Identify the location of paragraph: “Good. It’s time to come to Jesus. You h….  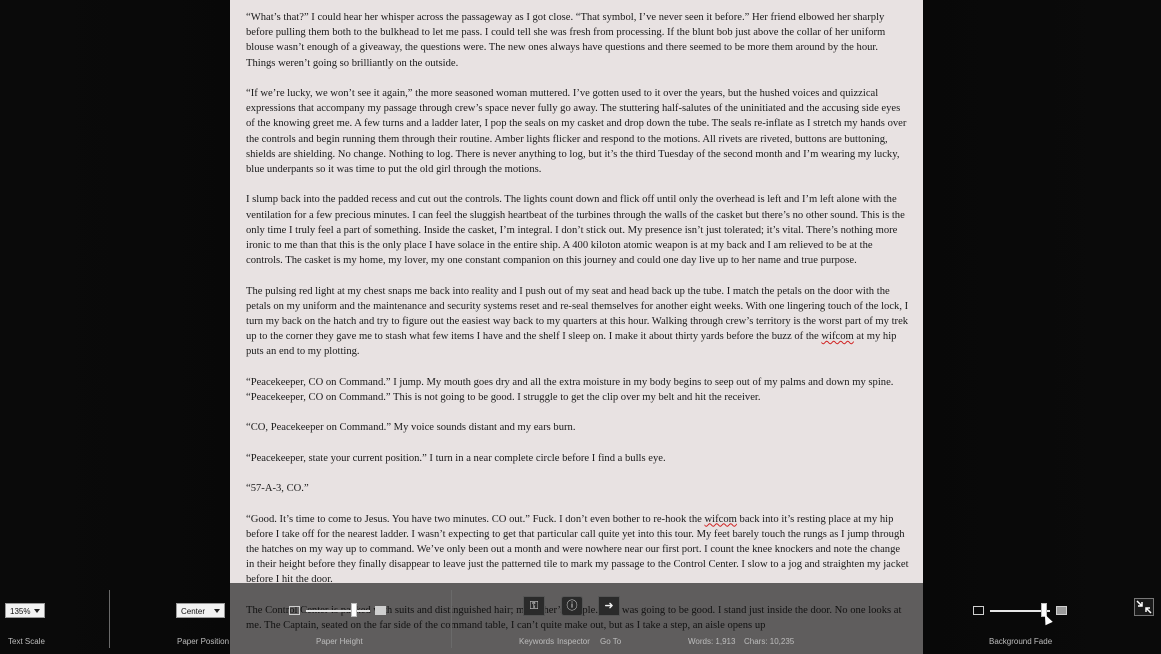
(577, 550).